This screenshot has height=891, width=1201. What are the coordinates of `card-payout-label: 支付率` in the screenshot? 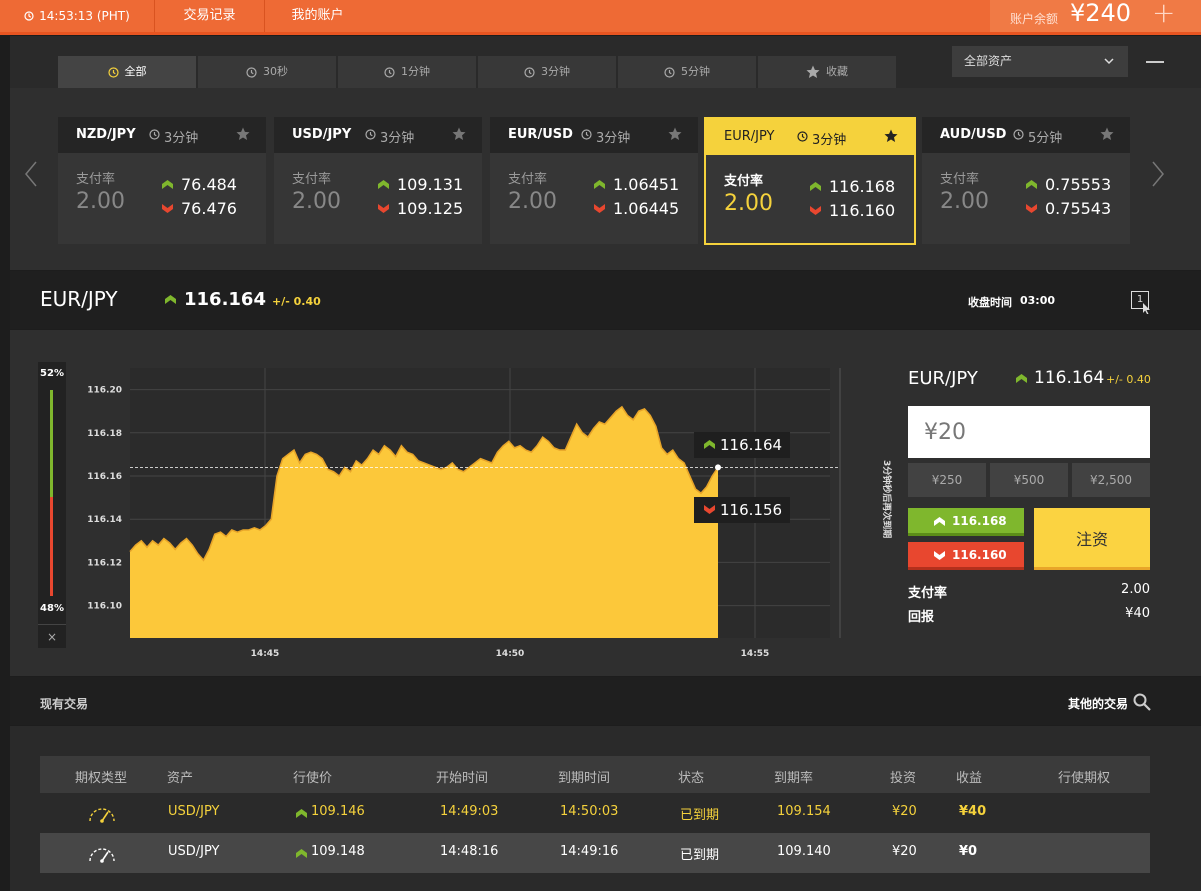 It's located at (312, 179).